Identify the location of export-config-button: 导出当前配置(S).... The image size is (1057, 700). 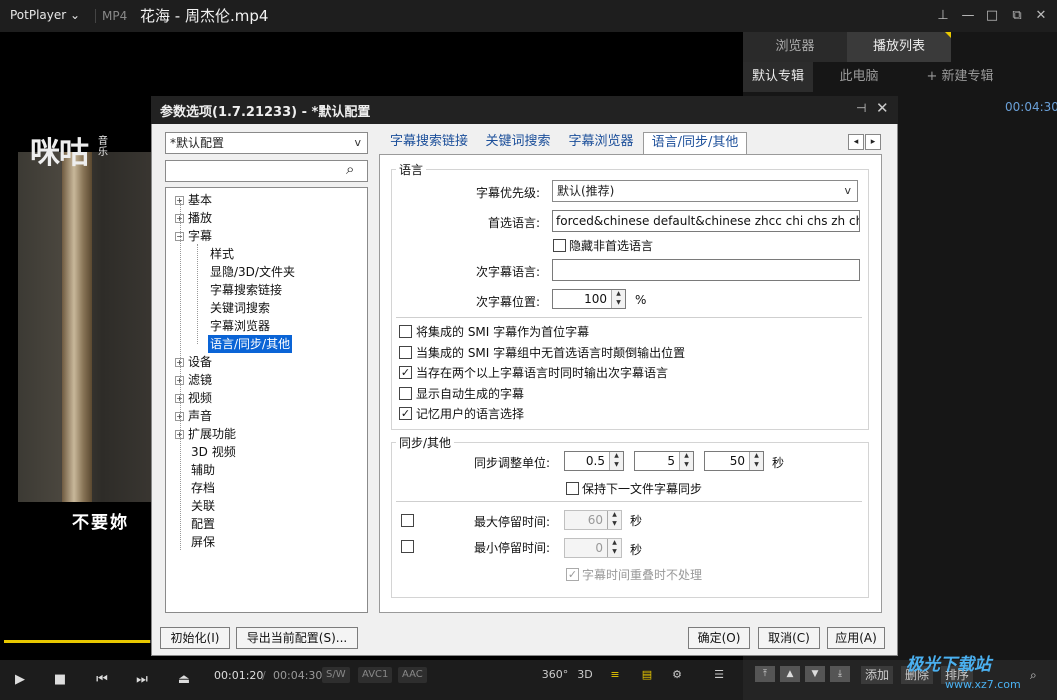
(297, 638).